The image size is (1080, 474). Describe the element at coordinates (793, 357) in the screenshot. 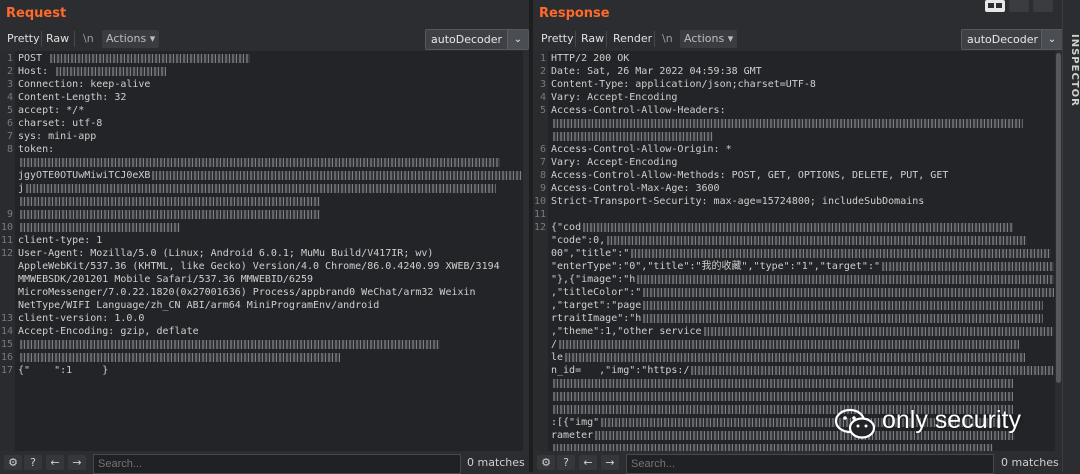

I see `editor-line: le` at that location.